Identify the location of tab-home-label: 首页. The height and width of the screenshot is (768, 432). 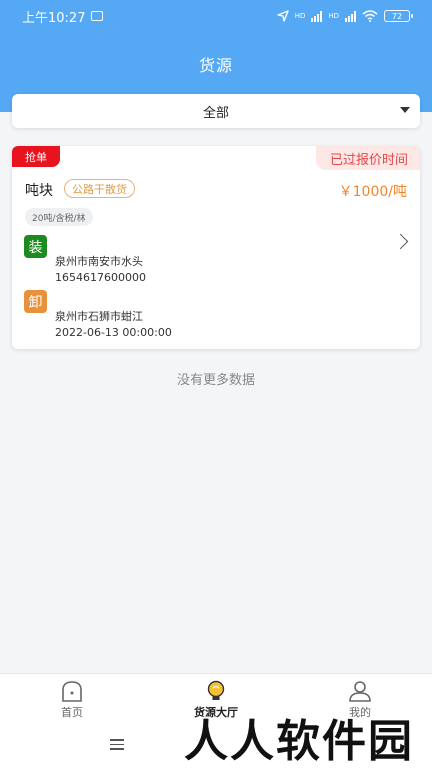
(72, 712).